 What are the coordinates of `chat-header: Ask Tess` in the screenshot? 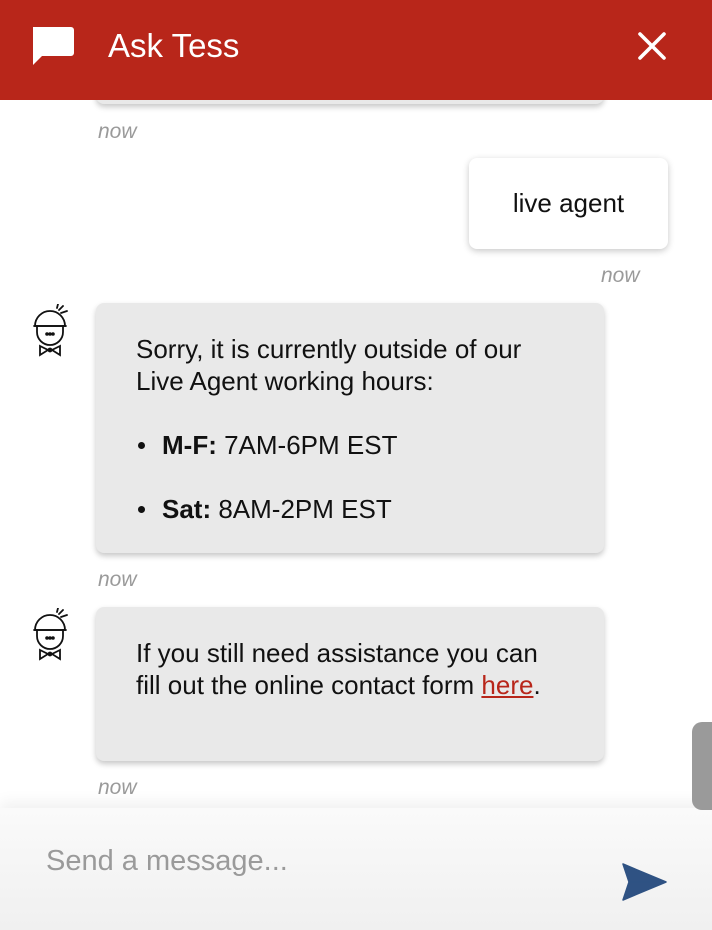 It's located at (356, 50).